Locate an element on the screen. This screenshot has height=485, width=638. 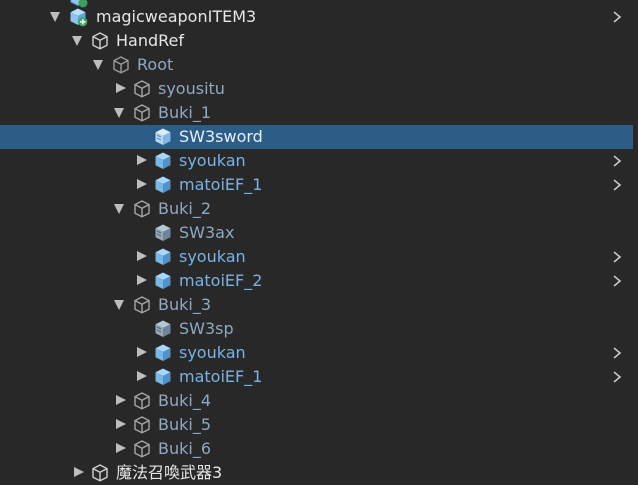
item-label: Buki_5 is located at coordinates (185, 424).